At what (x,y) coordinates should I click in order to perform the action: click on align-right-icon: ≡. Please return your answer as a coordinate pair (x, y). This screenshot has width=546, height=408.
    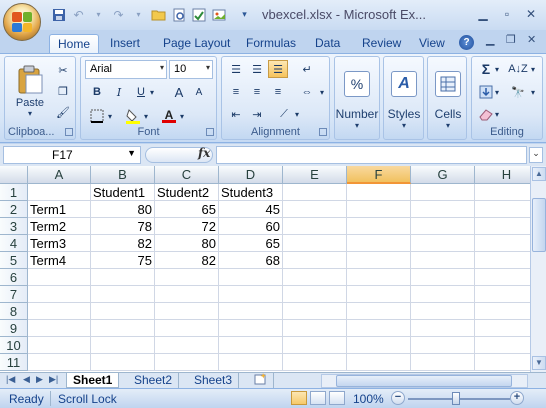
    Looking at the image, I should click on (278, 92).